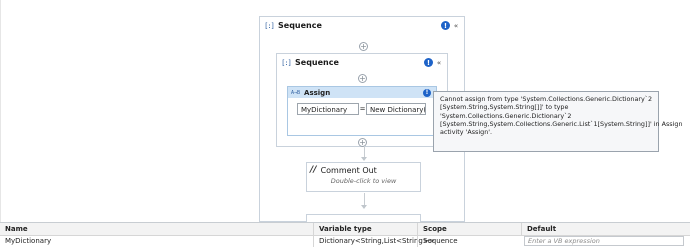  I want to click on equals-sign: =, so click(362, 109).